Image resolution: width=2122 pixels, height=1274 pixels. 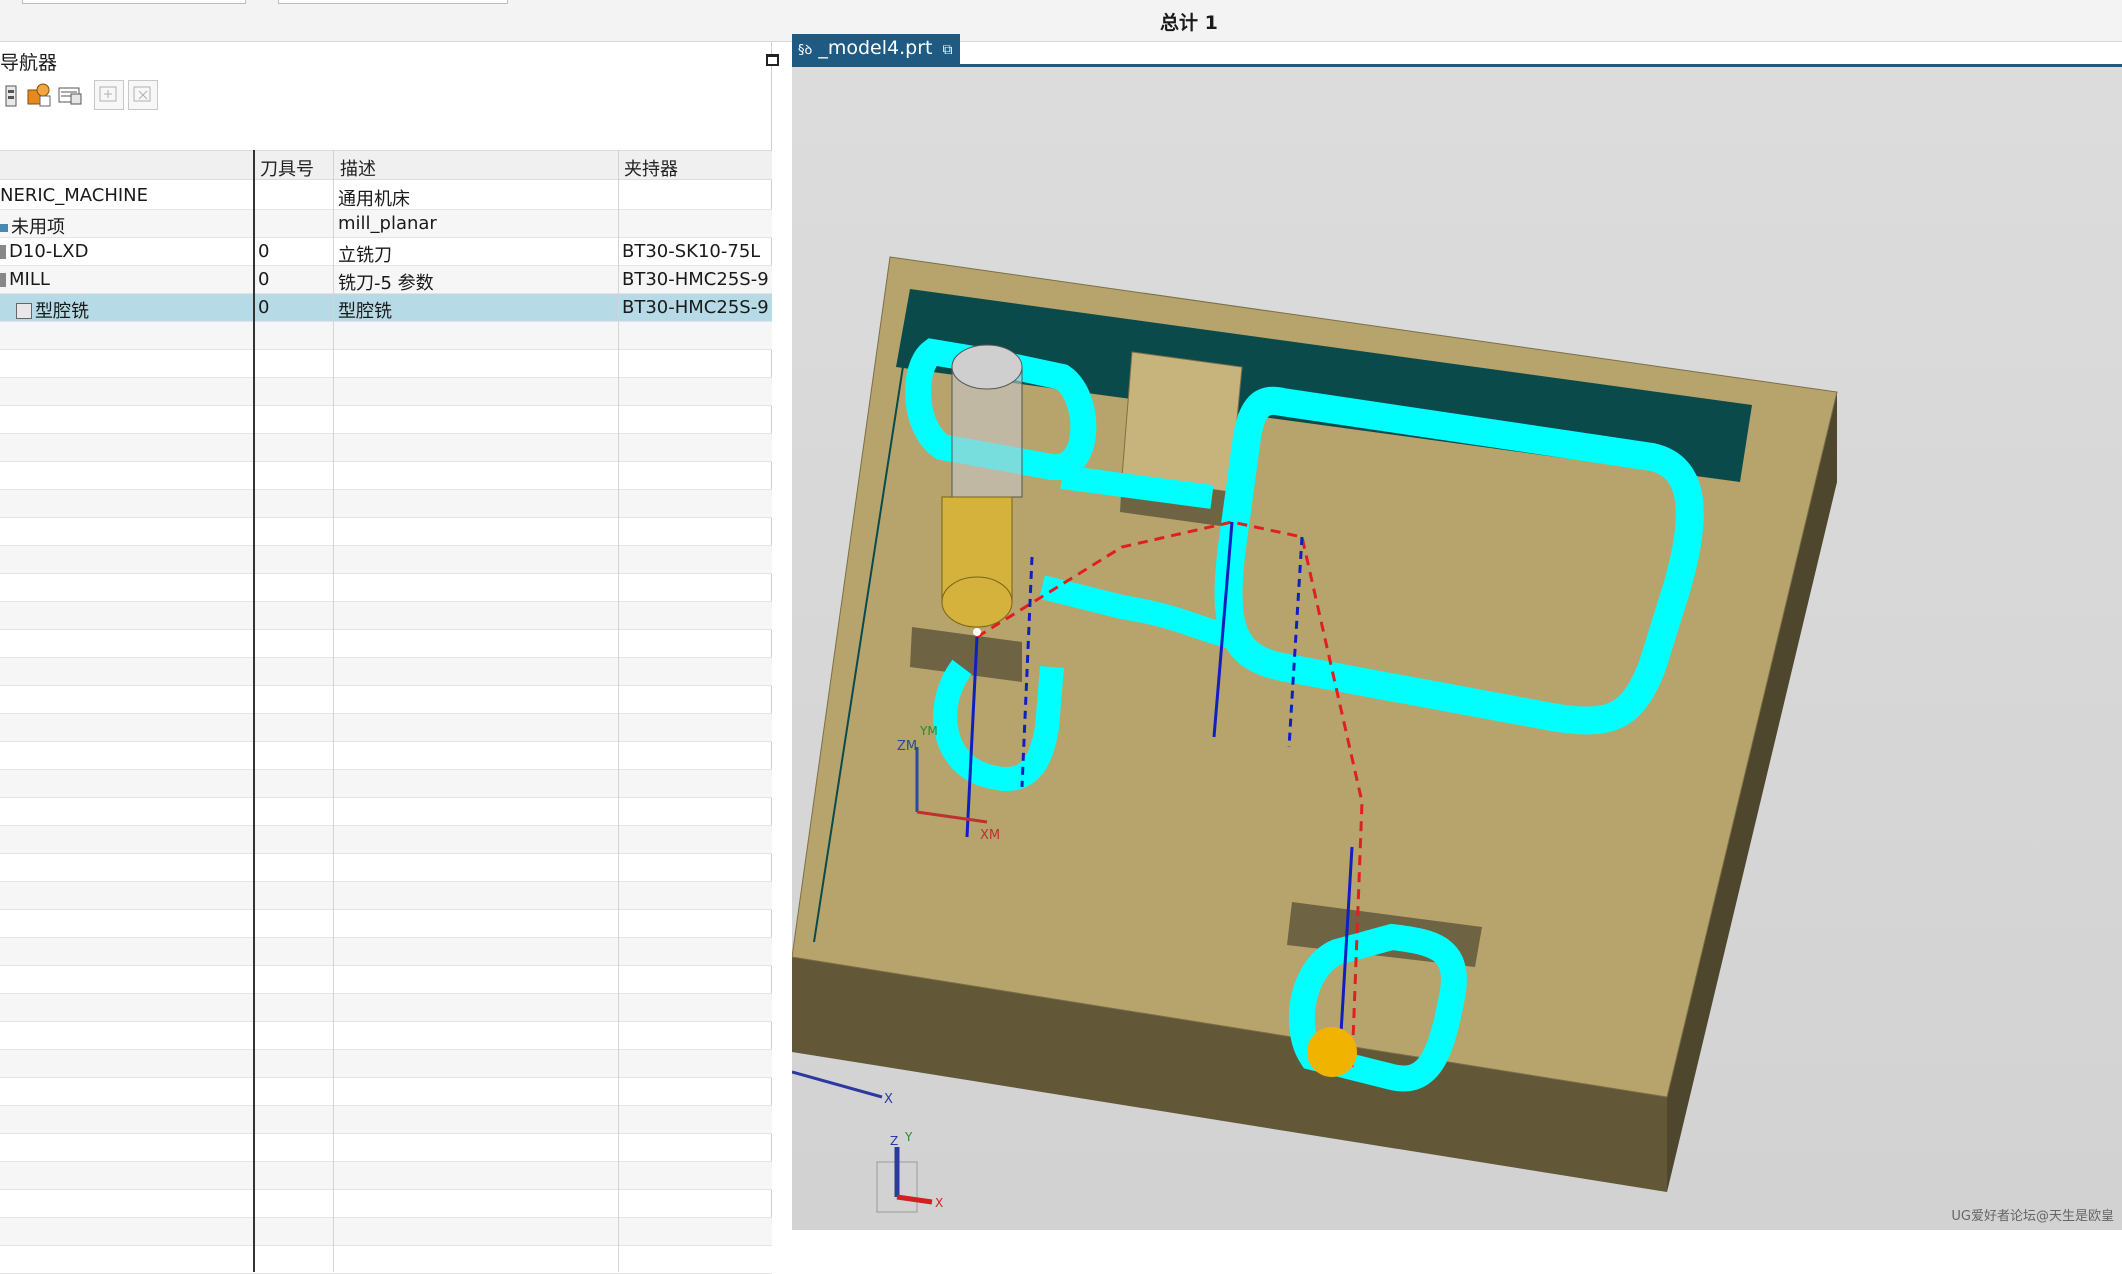 What do you see at coordinates (386, 283) in the screenshot?
I see `row-desc: 铣刀-5 参数` at bounding box center [386, 283].